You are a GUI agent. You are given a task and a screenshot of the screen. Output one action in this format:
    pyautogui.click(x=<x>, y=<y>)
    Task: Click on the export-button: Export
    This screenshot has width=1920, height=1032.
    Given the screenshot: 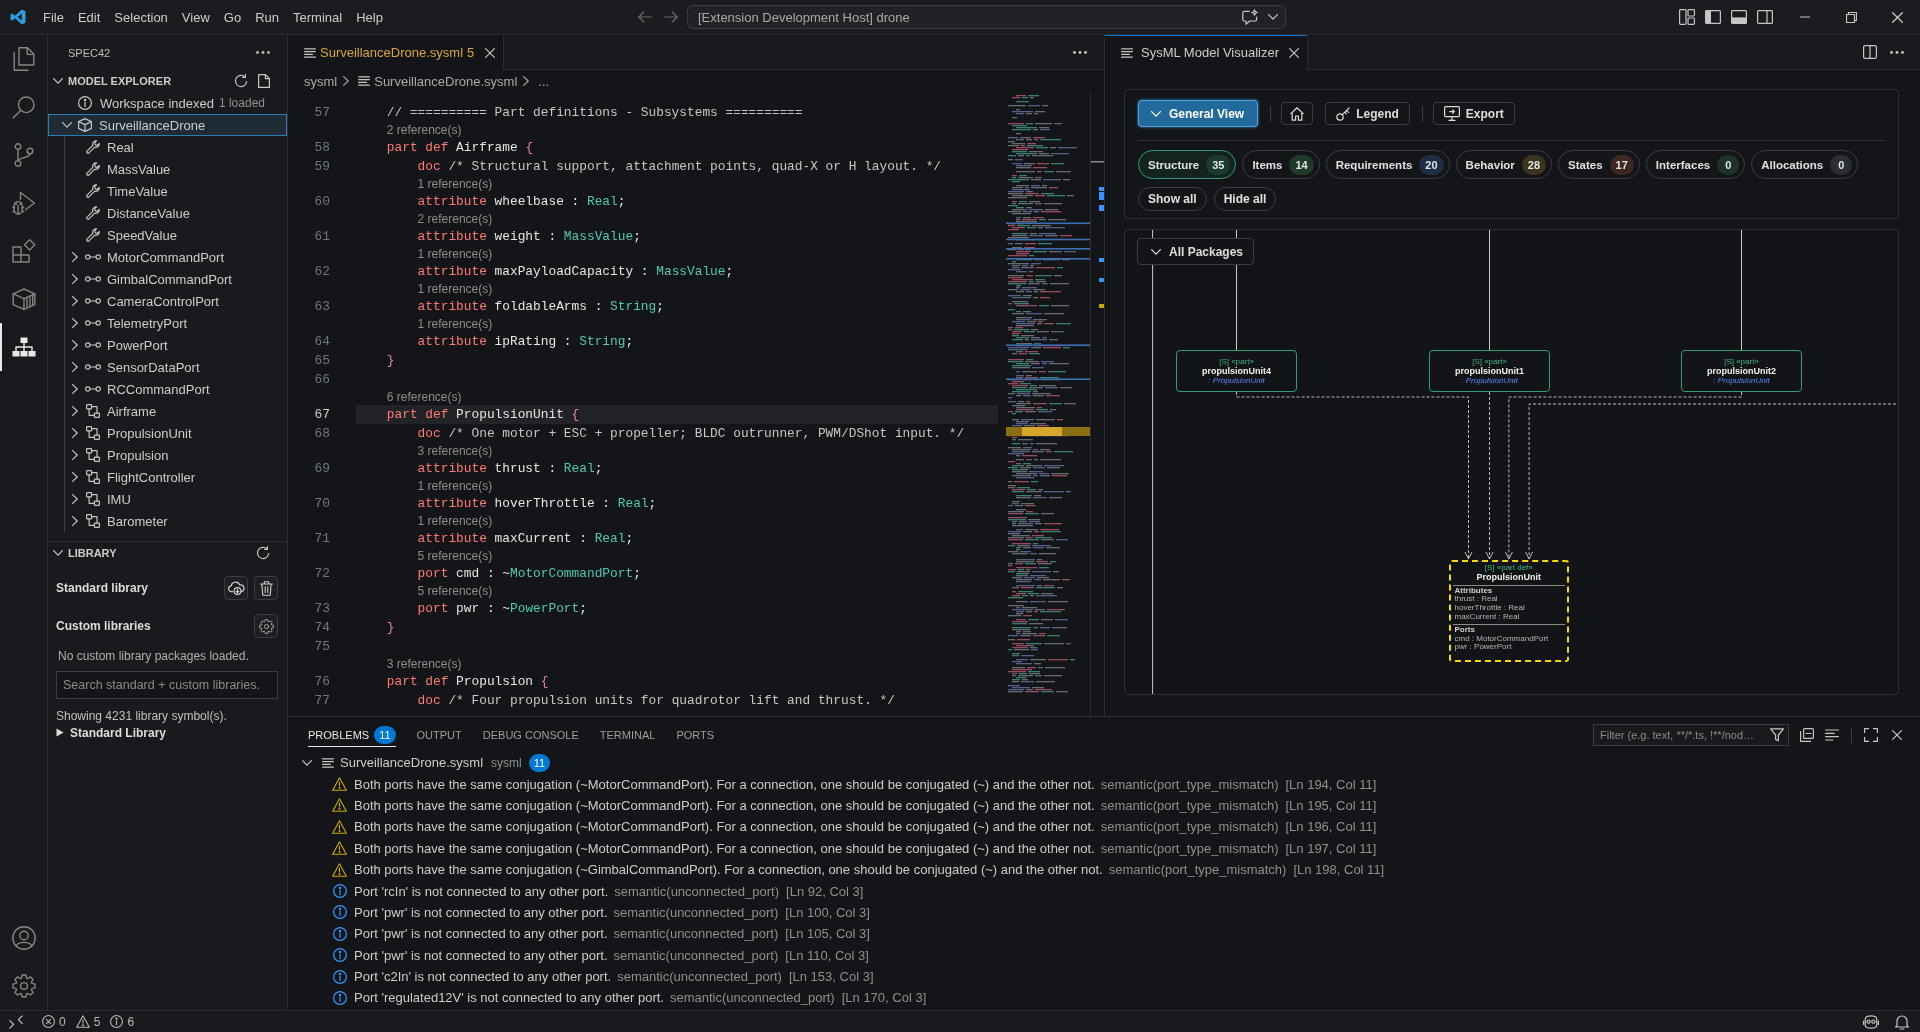 What is the action you would take?
    pyautogui.click(x=1473, y=113)
    